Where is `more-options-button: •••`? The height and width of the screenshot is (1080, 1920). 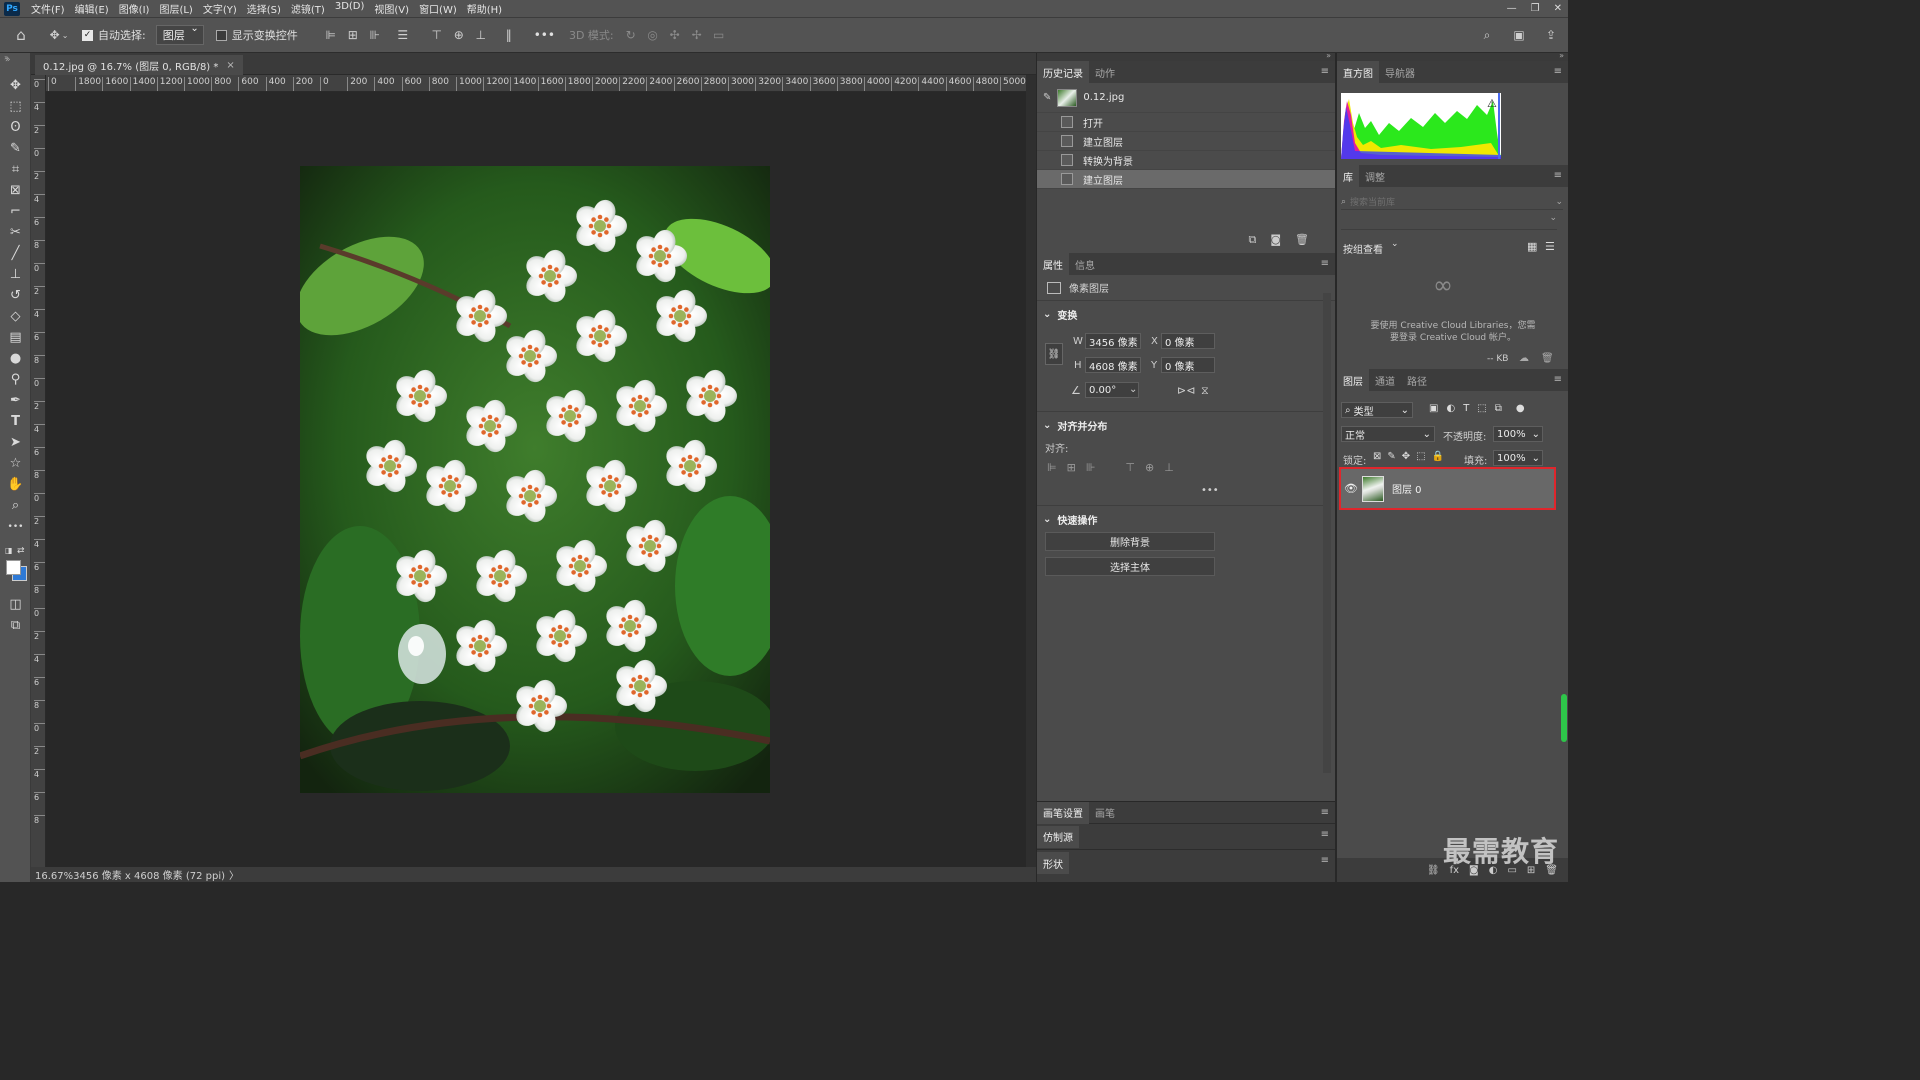 more-options-button: ••• is located at coordinates (544, 35).